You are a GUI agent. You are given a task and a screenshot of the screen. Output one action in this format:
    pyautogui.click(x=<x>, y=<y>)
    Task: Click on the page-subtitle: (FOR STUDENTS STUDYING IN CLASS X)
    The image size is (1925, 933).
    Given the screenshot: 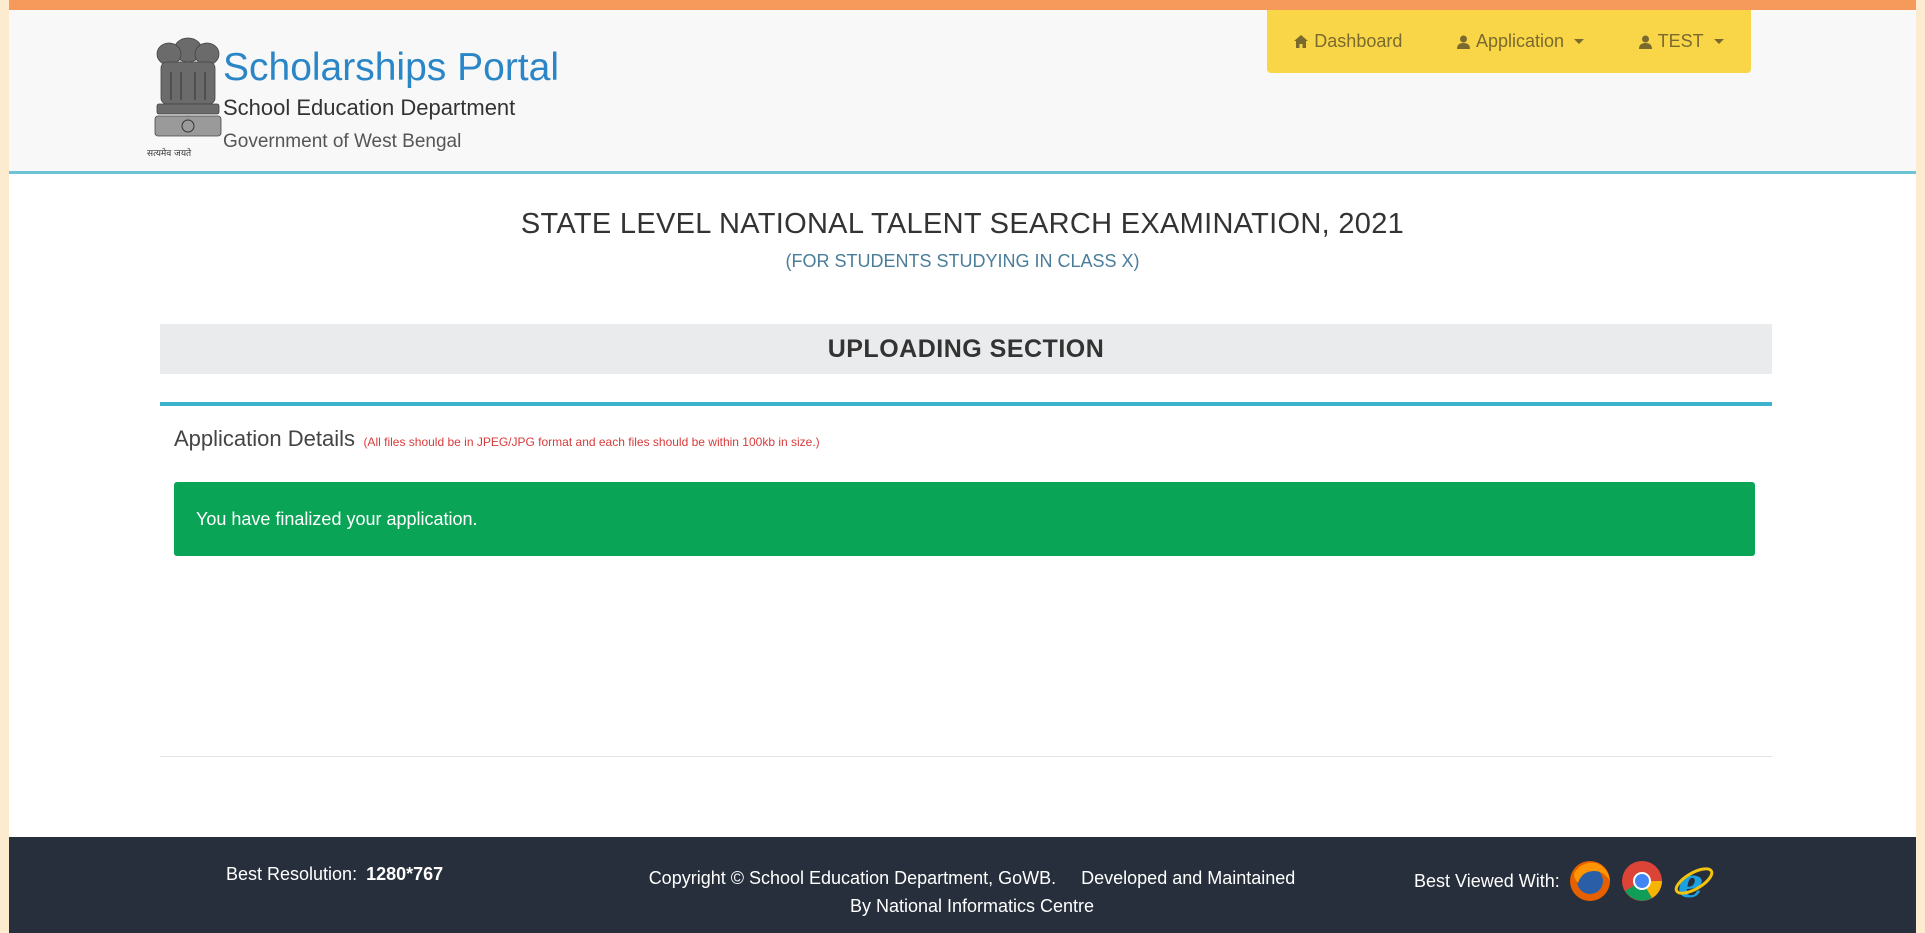 What is the action you would take?
    pyautogui.click(x=962, y=261)
    